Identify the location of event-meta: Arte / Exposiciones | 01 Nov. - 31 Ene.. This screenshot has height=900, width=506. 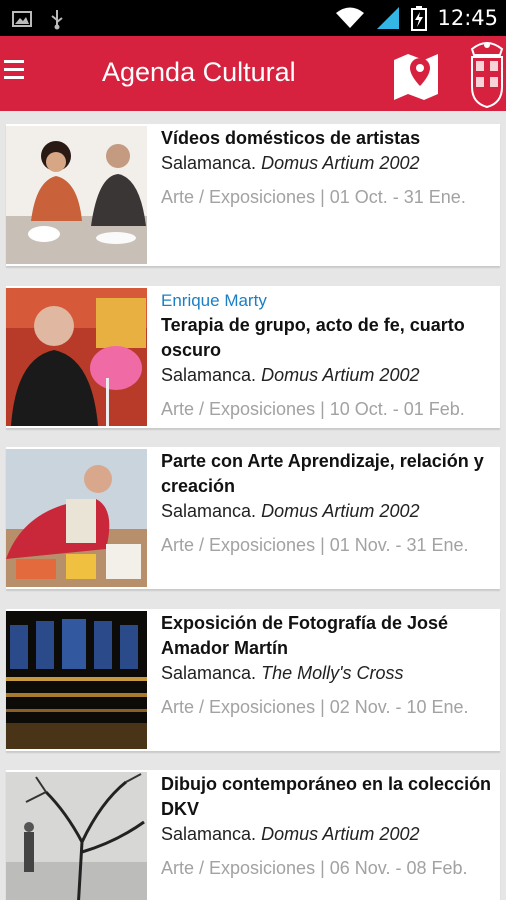
(315, 545).